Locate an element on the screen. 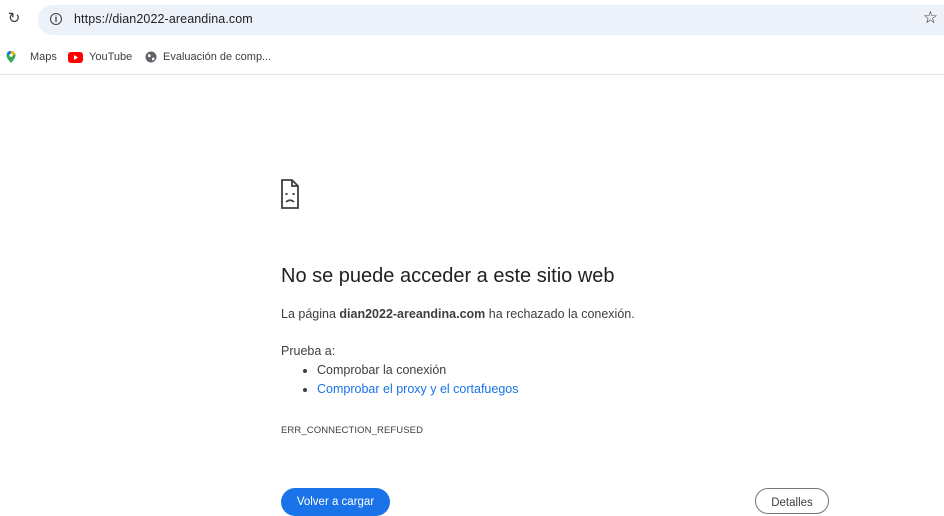 The image size is (944, 516). bookmark-youtube: YouTube is located at coordinates (100, 57).